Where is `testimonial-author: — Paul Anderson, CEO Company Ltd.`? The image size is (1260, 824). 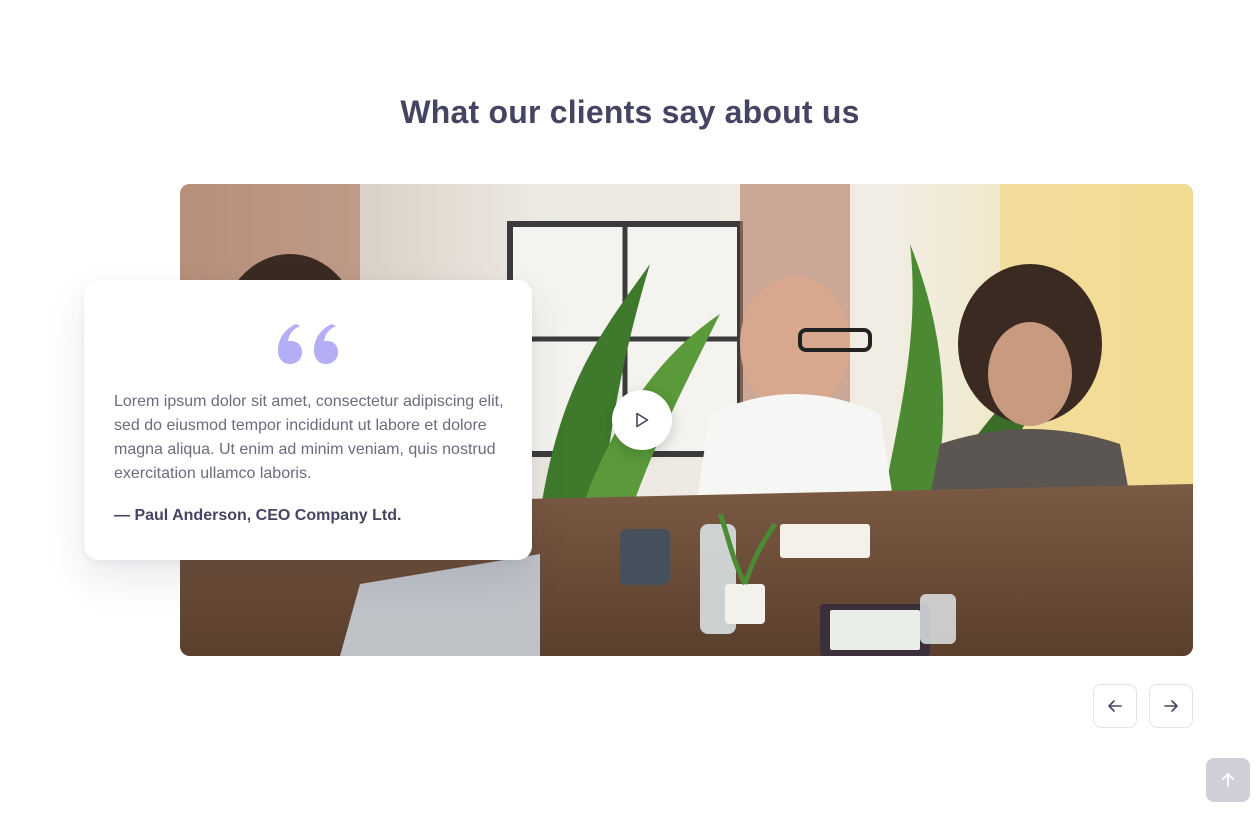
testimonial-author: — Paul Anderson, CEO Company Ltd. is located at coordinates (258, 515).